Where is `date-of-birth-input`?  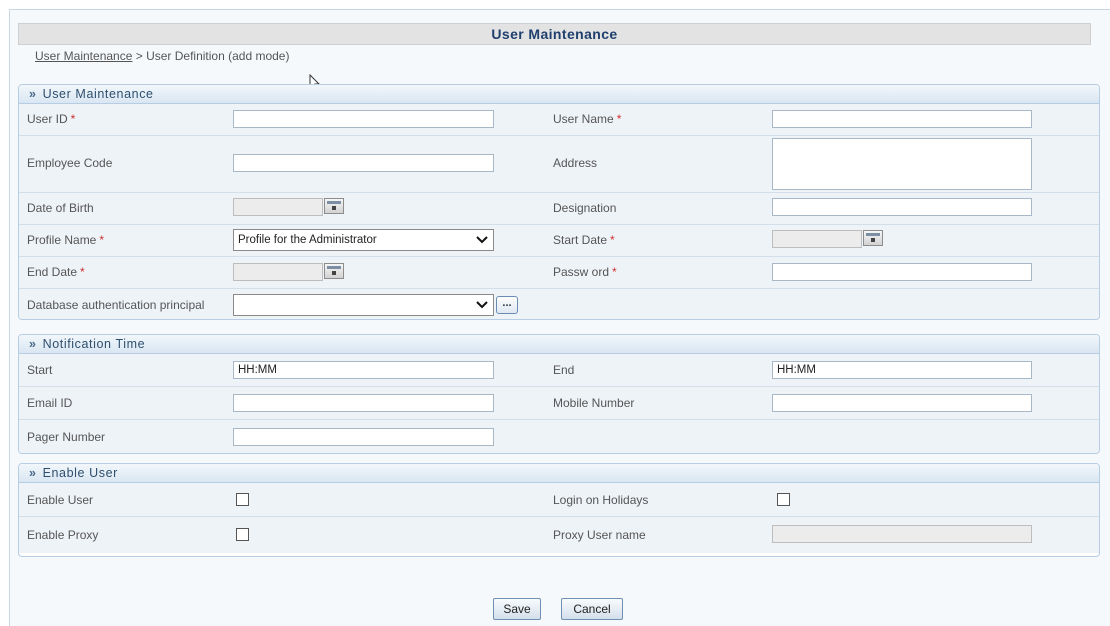 date-of-birth-input is located at coordinates (278, 207).